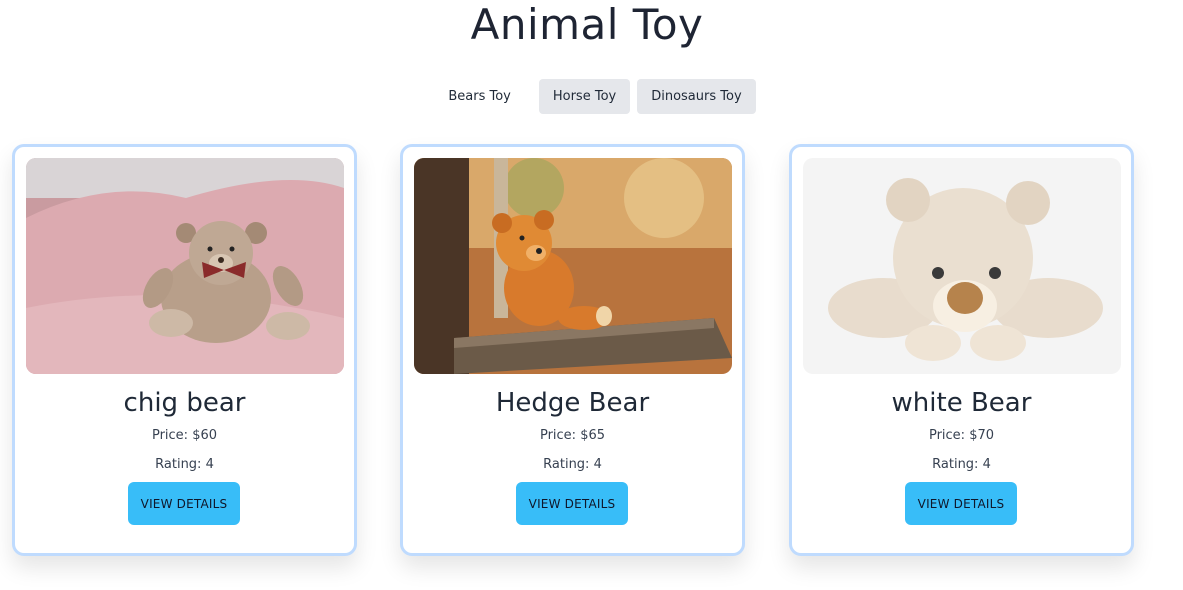 This screenshot has height=590, width=1183. What do you see at coordinates (961, 435) in the screenshot?
I see `product-price: Price: $70` at bounding box center [961, 435].